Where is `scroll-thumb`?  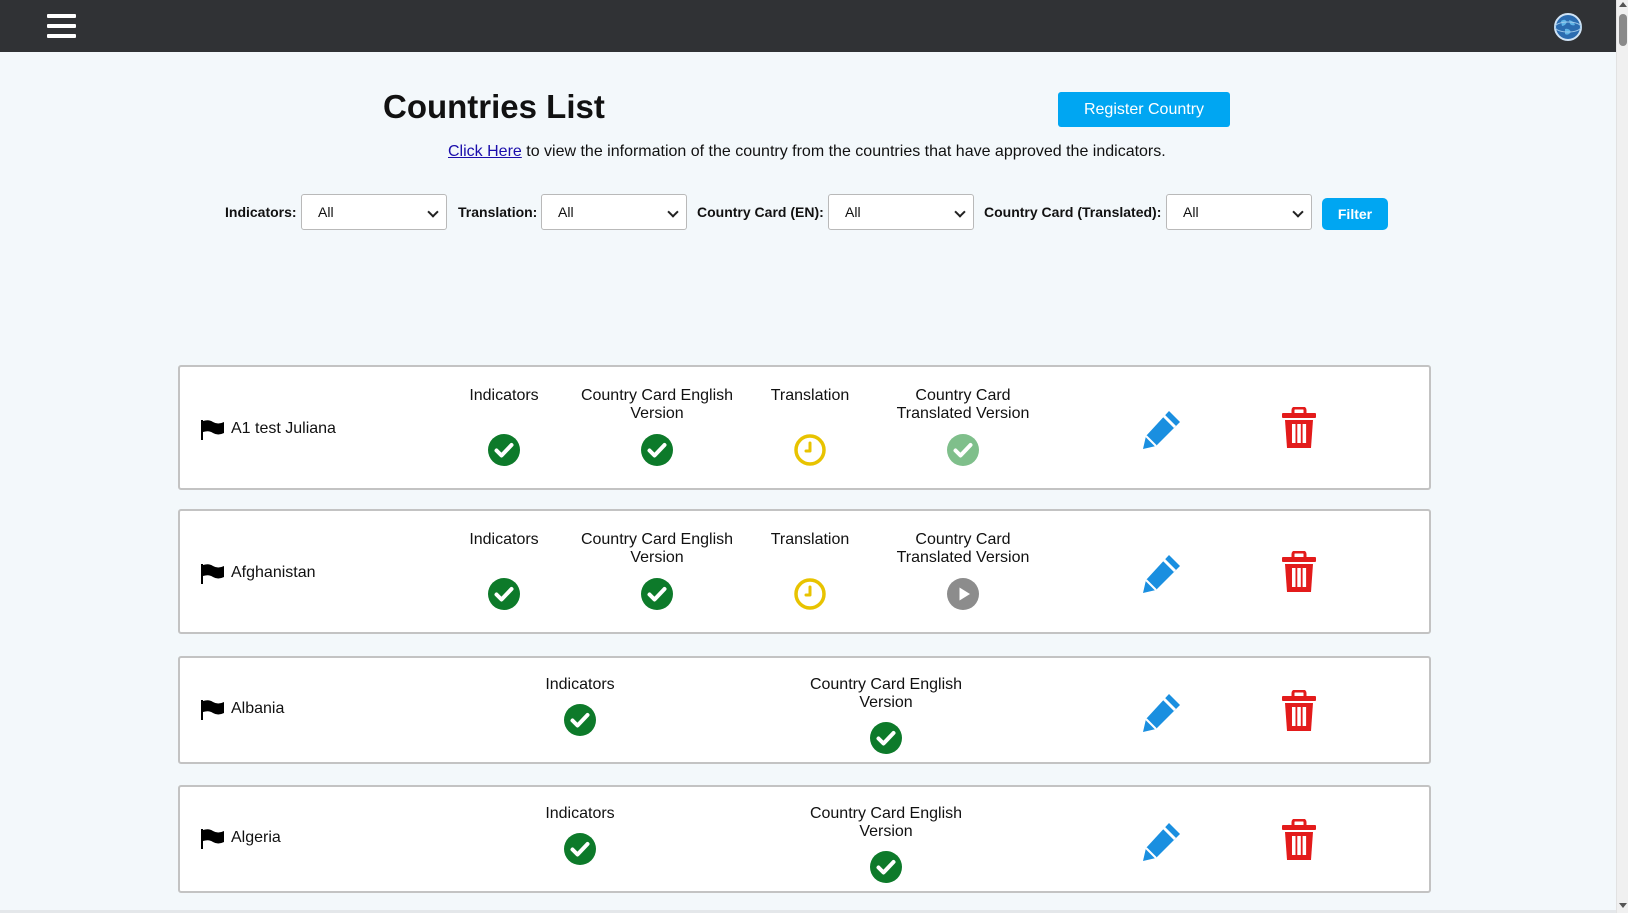 scroll-thumb is located at coordinates (1623, 30).